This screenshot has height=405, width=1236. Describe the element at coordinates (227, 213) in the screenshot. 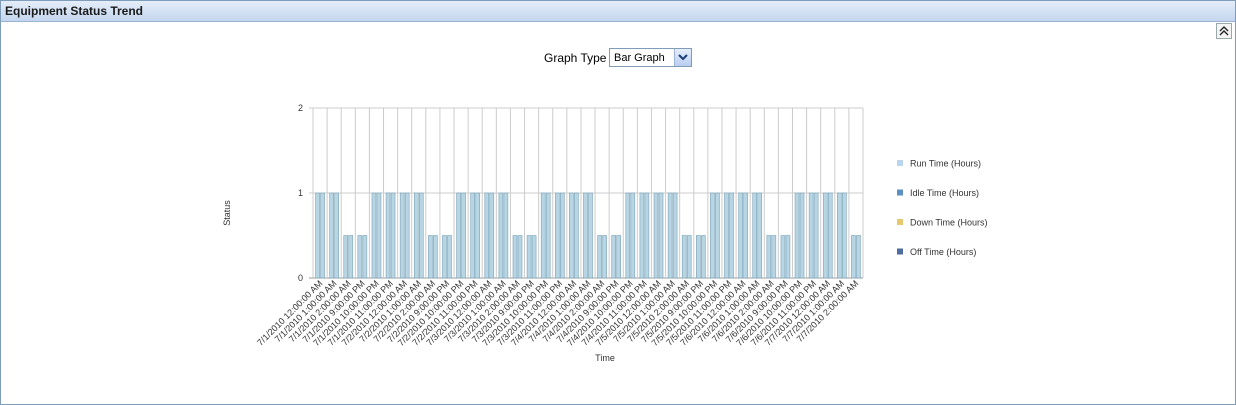

I see `y-axis-title: Status` at that location.